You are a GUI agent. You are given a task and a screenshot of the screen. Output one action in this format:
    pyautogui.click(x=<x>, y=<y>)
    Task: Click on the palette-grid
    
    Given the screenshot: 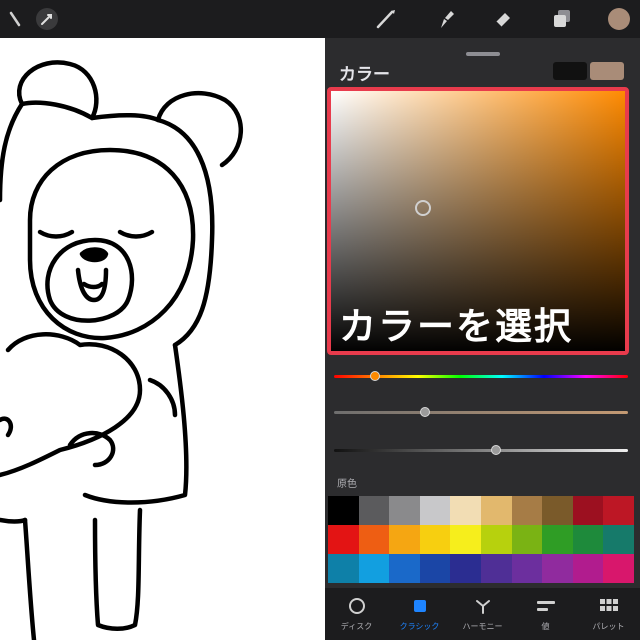 What is the action you would take?
    pyautogui.click(x=481, y=539)
    